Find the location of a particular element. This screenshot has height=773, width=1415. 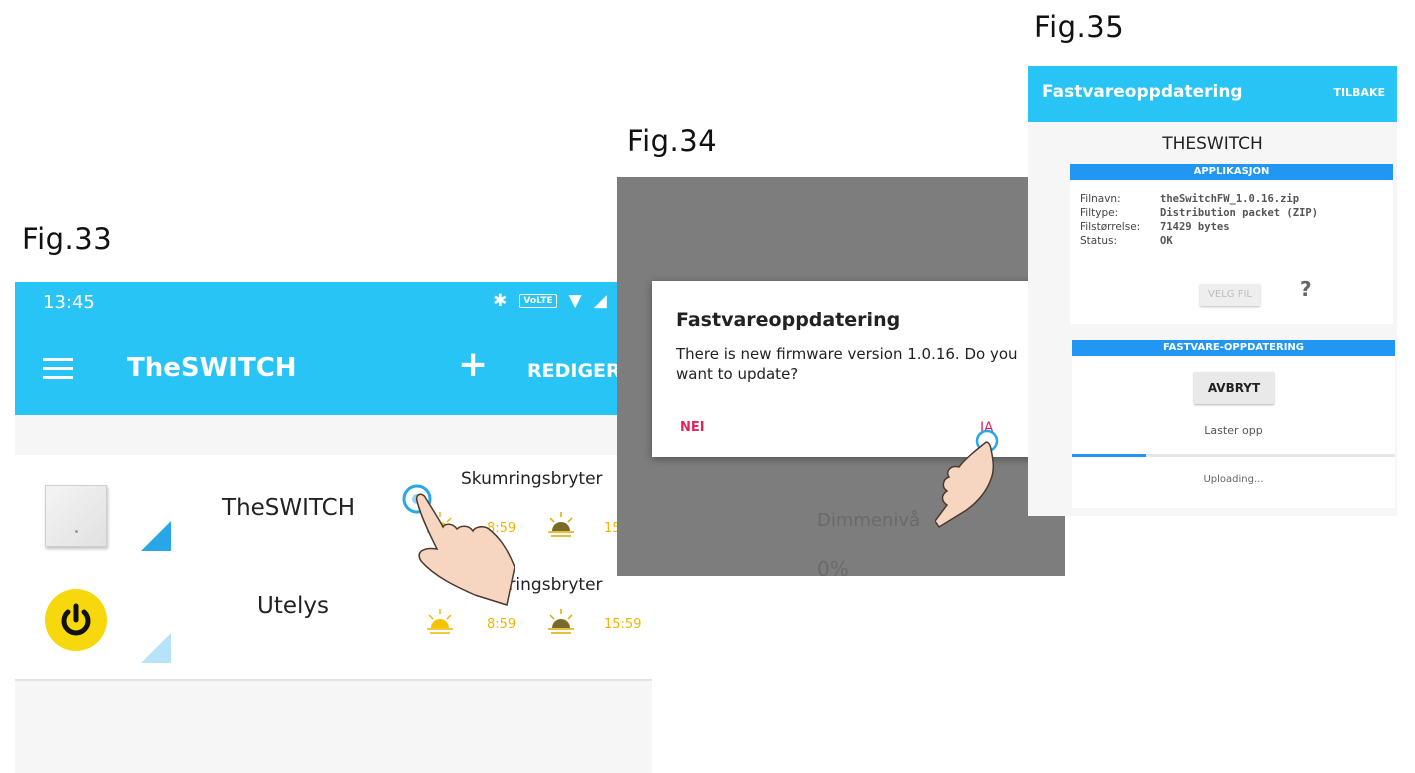

no-button: NEI is located at coordinates (692, 427).